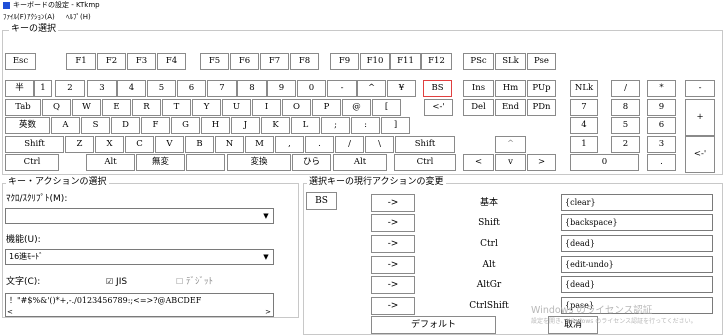 The height and width of the screenshot is (335, 725). I want to click on action-value-field: {edit-undo}, so click(637, 264).